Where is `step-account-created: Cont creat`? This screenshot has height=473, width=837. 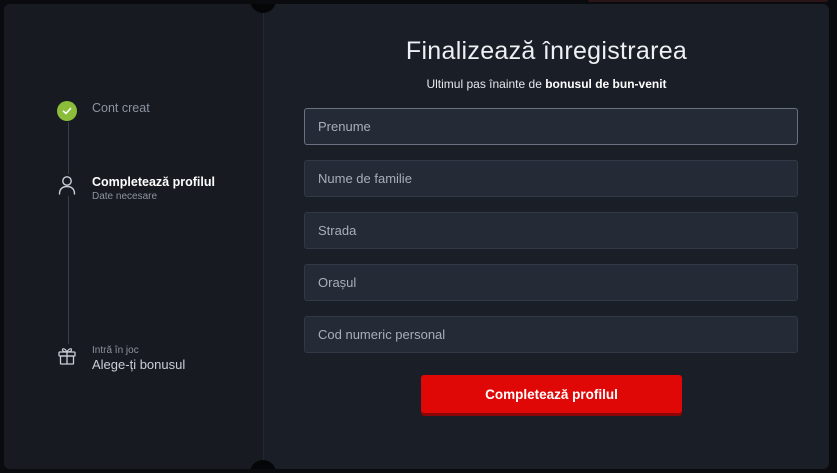
step-account-created: Cont creat is located at coordinates (103, 111).